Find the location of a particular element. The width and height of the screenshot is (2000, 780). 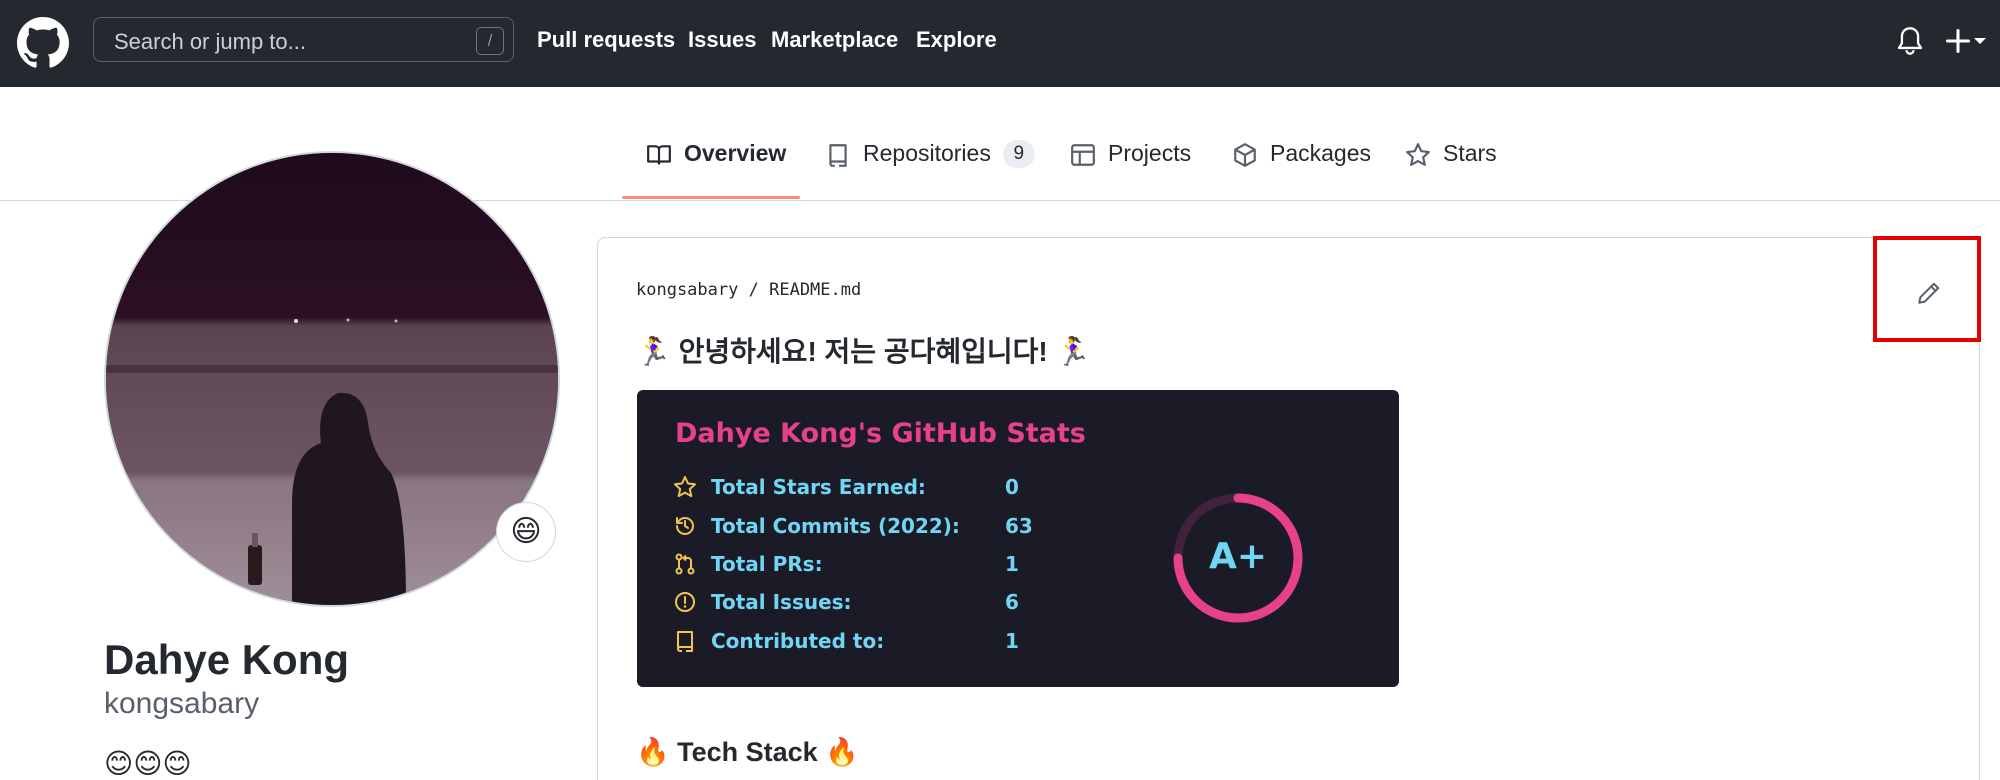

tech-stack-heading: 🔥 Tech Stack 🔥 is located at coordinates (747, 752).